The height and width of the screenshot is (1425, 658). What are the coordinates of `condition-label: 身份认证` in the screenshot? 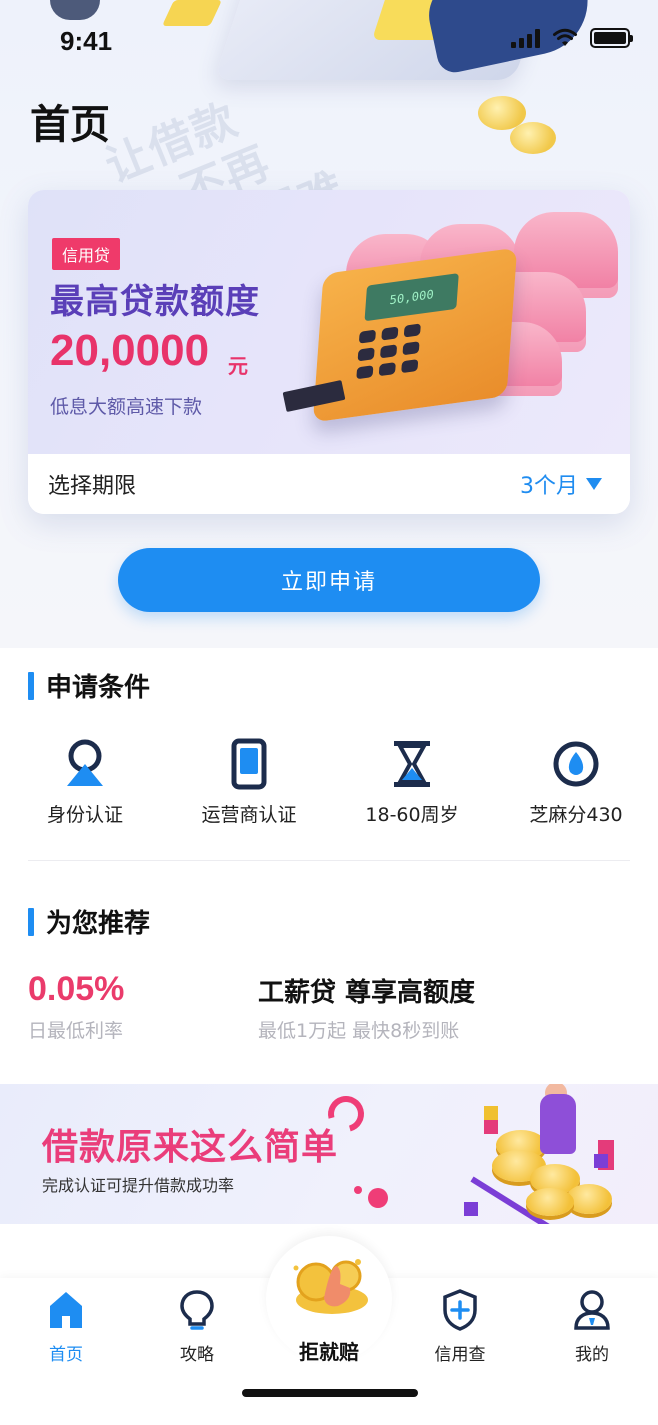 It's located at (84, 815).